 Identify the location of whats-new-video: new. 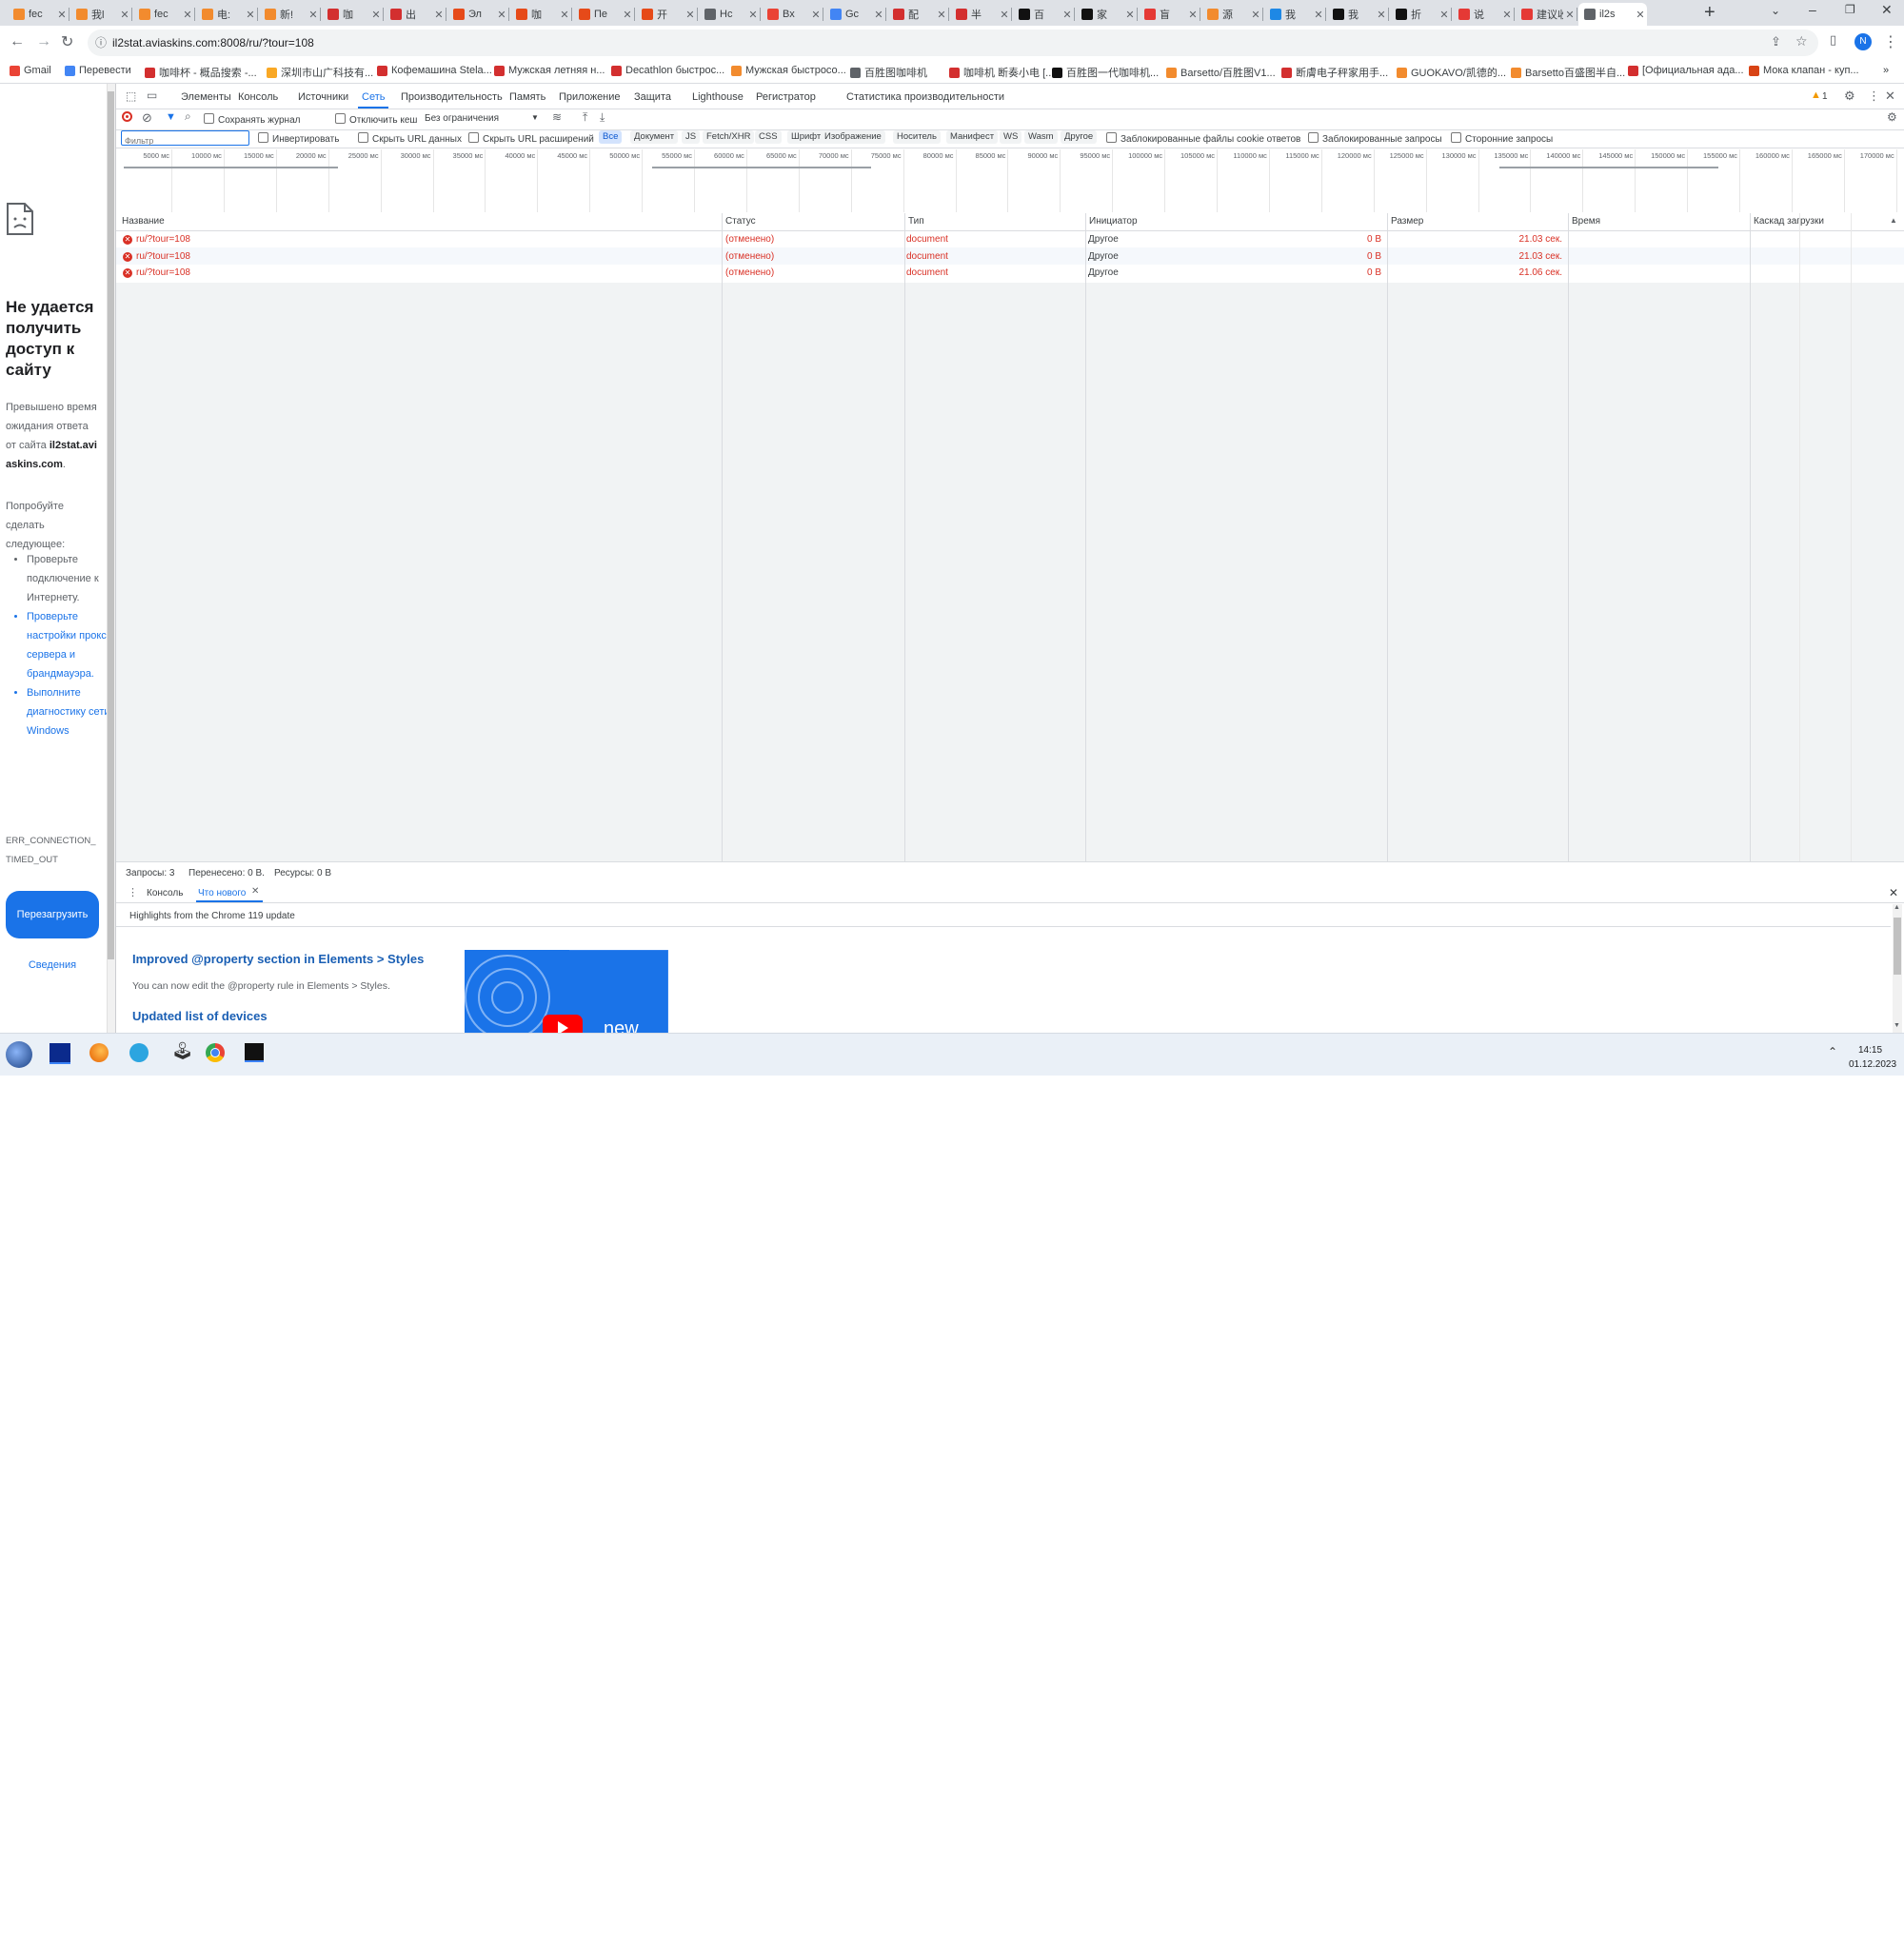
(566, 991).